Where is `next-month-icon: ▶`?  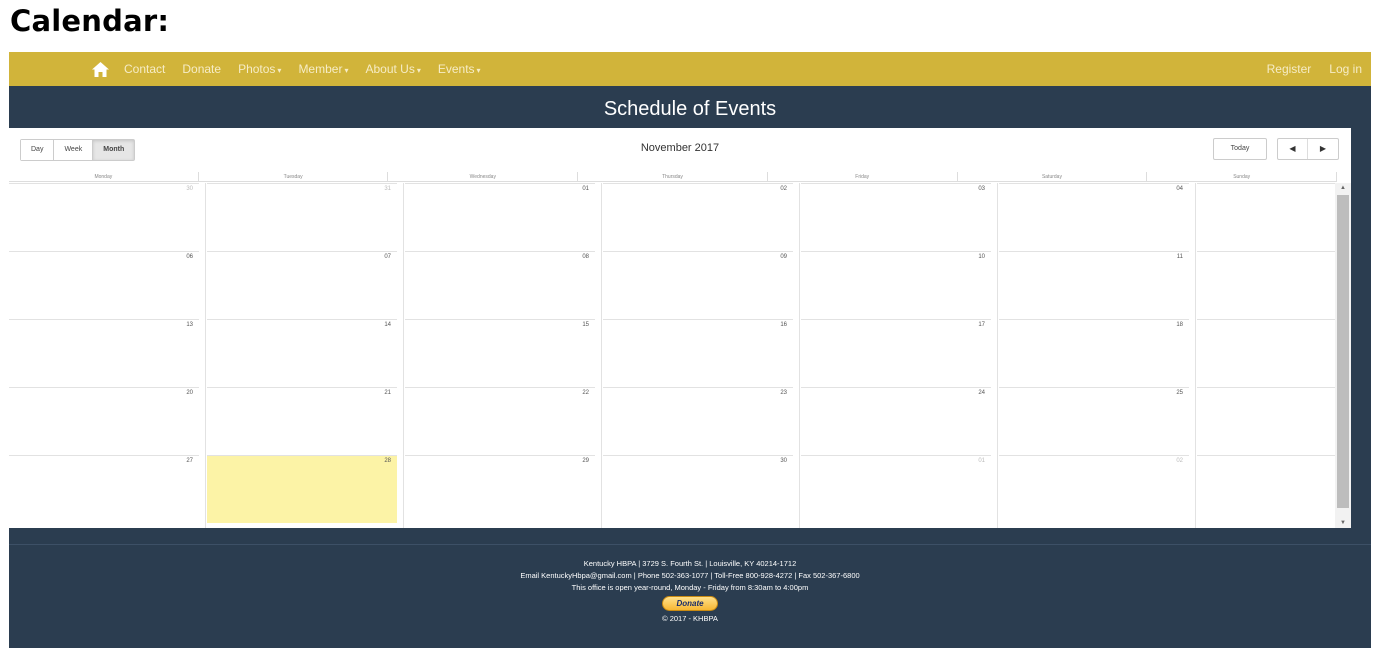 next-month-icon: ▶ is located at coordinates (1323, 149).